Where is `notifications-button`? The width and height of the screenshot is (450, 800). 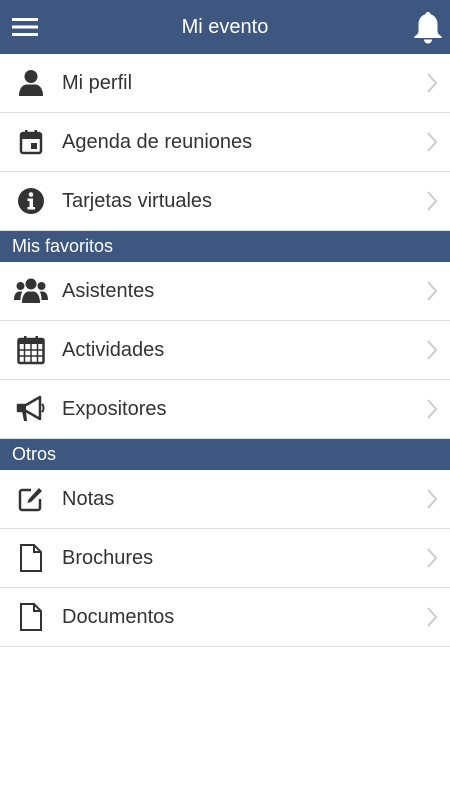 notifications-button is located at coordinates (428, 27).